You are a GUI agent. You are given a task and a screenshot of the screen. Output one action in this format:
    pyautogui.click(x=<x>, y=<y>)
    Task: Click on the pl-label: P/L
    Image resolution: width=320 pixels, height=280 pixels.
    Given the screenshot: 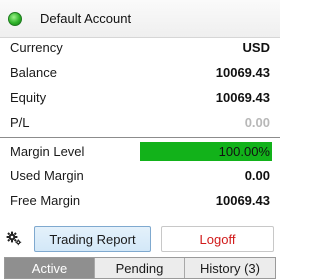 What is the action you would take?
    pyautogui.click(x=20, y=122)
    